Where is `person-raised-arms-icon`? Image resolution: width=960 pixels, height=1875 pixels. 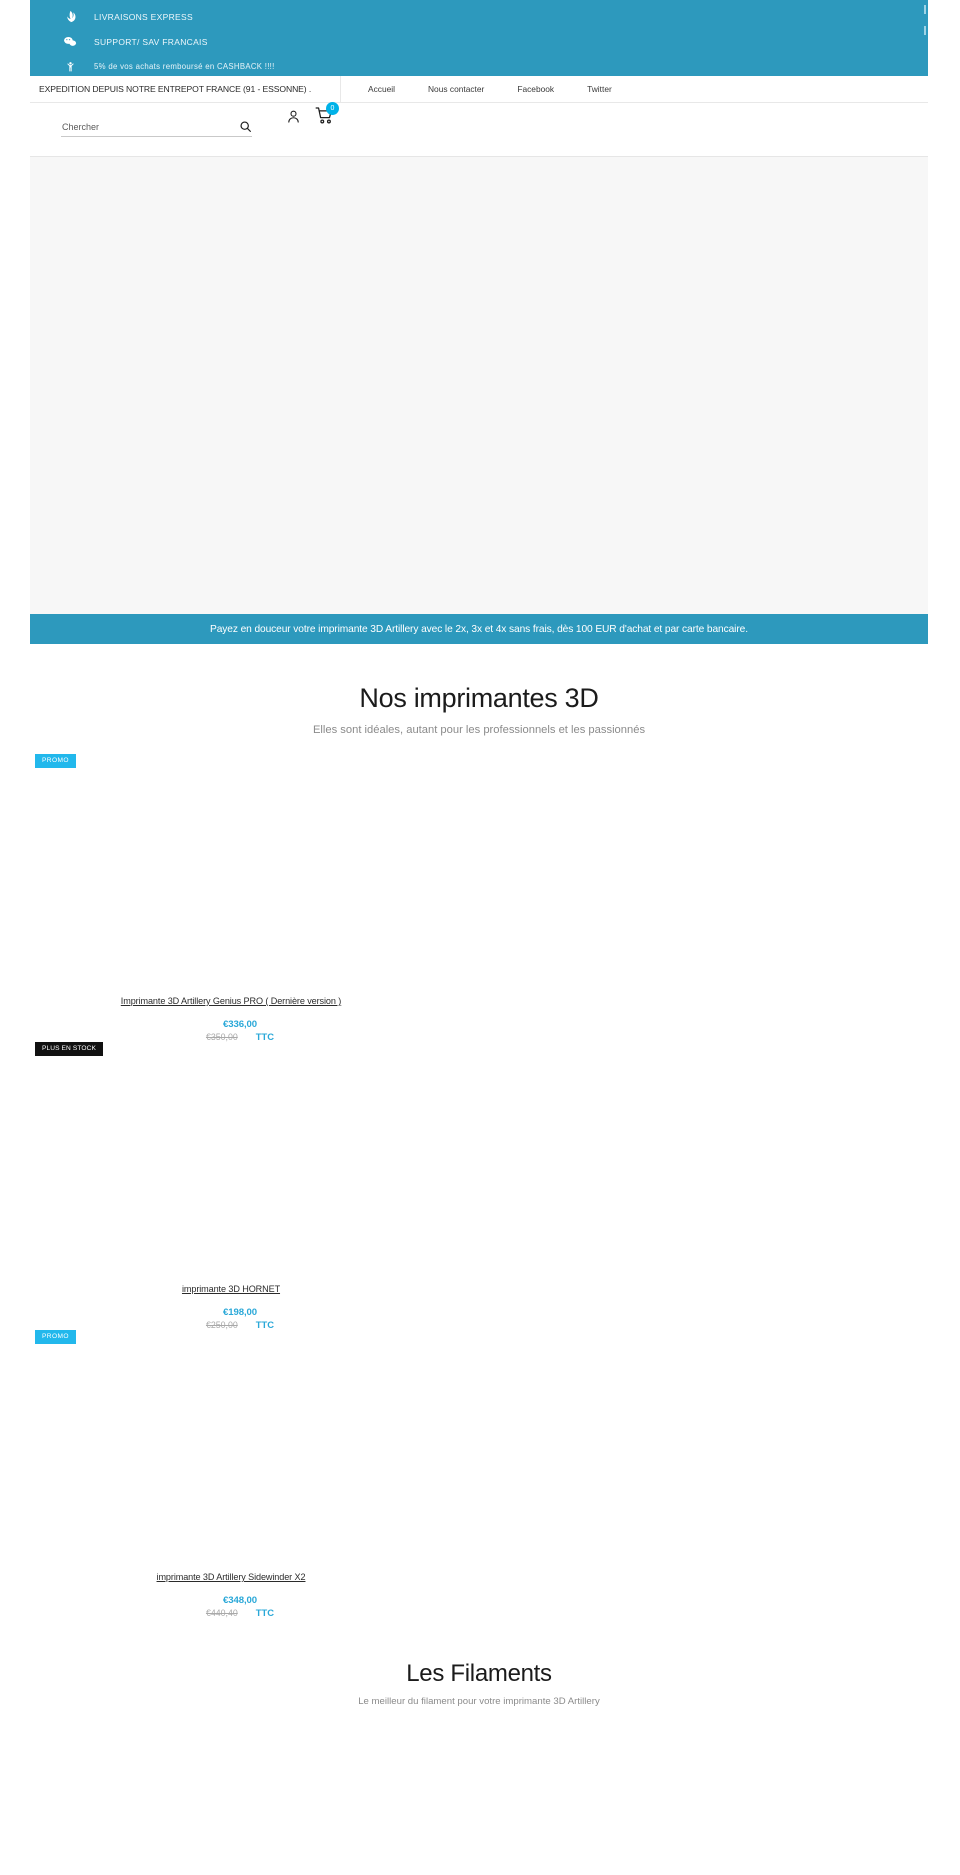
person-raised-arms-icon is located at coordinates (70, 67).